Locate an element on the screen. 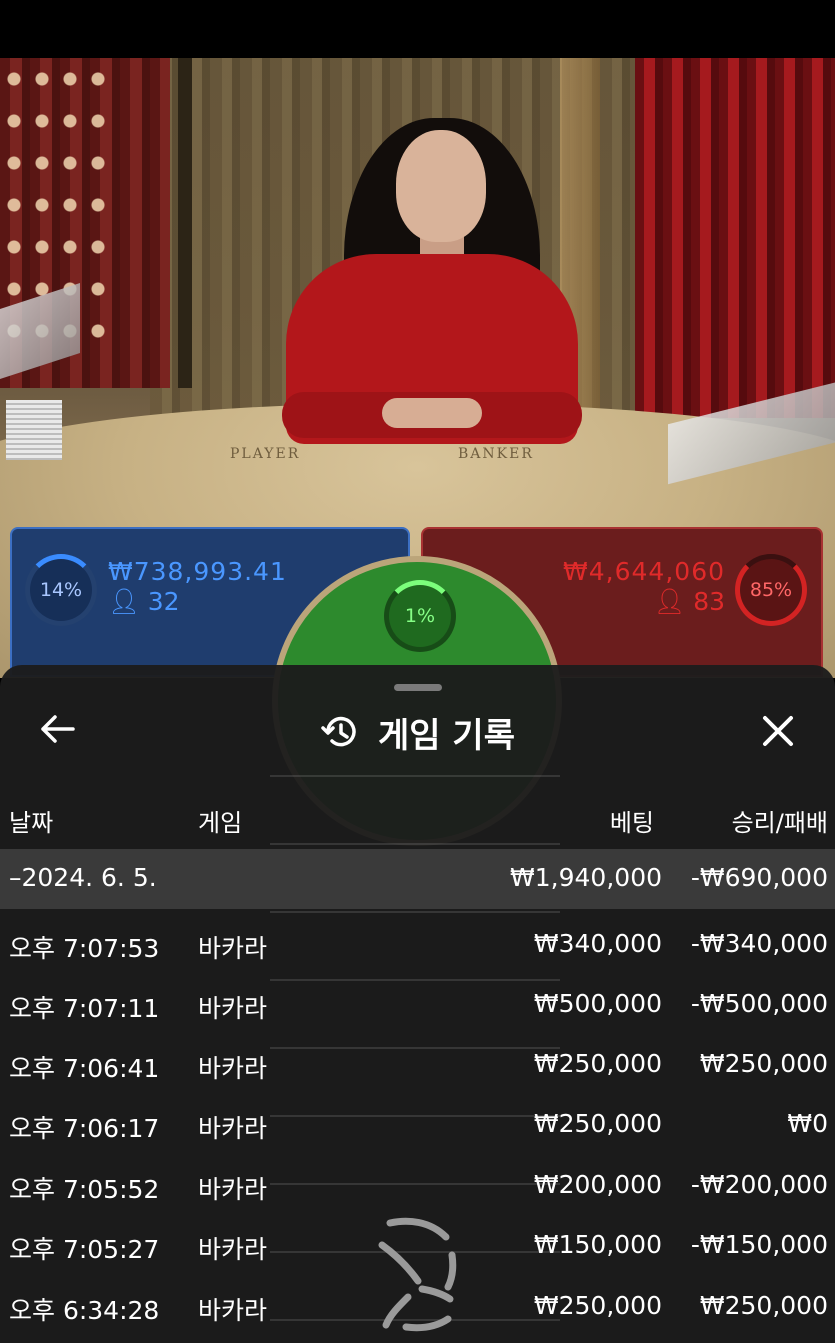 This screenshot has width=835, height=1343. history-row: 오후 7:07:53 바카라 ₩340,000 -₩340,000 is located at coordinates (417, 945).